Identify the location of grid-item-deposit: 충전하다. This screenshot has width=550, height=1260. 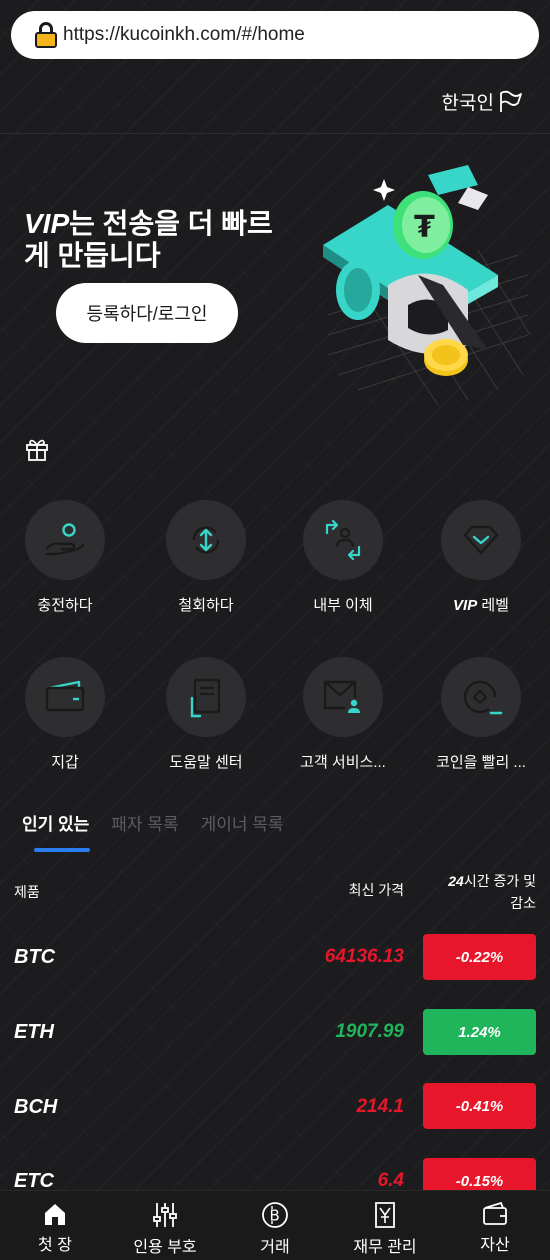
(65, 557).